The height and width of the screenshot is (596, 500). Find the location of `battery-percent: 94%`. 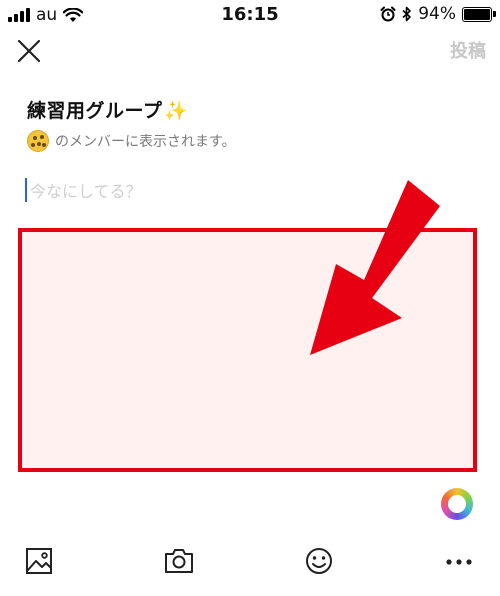

battery-percent: 94% is located at coordinates (437, 14).